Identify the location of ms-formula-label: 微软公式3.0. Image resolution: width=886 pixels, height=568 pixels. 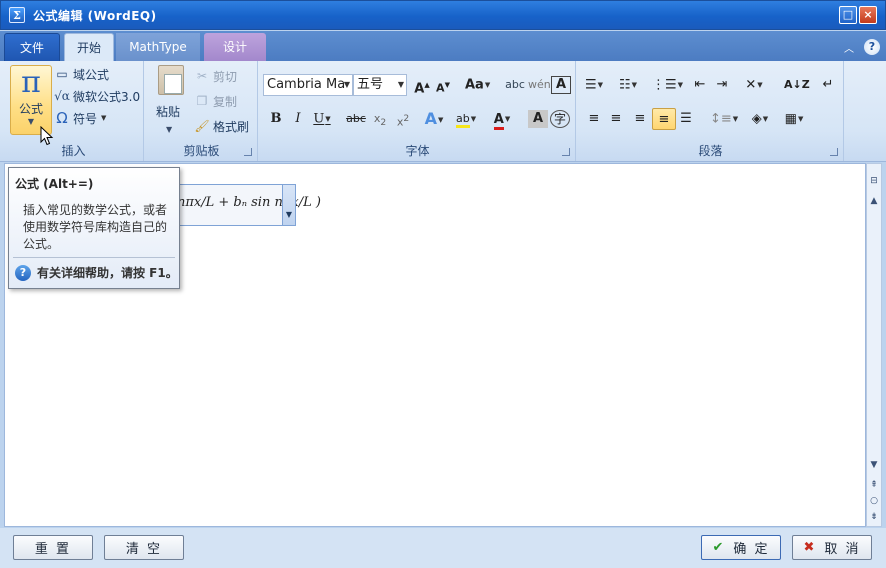
(107, 96).